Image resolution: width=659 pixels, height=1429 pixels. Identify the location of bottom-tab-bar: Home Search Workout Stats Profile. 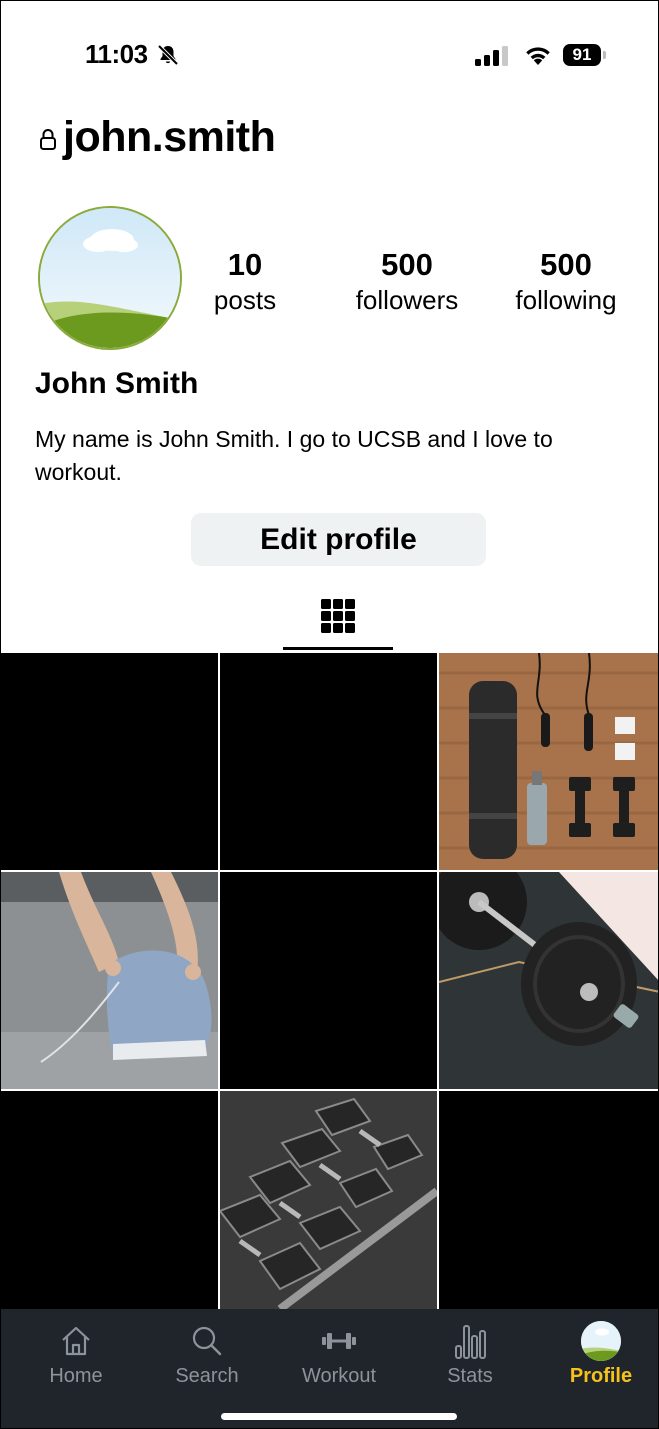
(329, 1368).